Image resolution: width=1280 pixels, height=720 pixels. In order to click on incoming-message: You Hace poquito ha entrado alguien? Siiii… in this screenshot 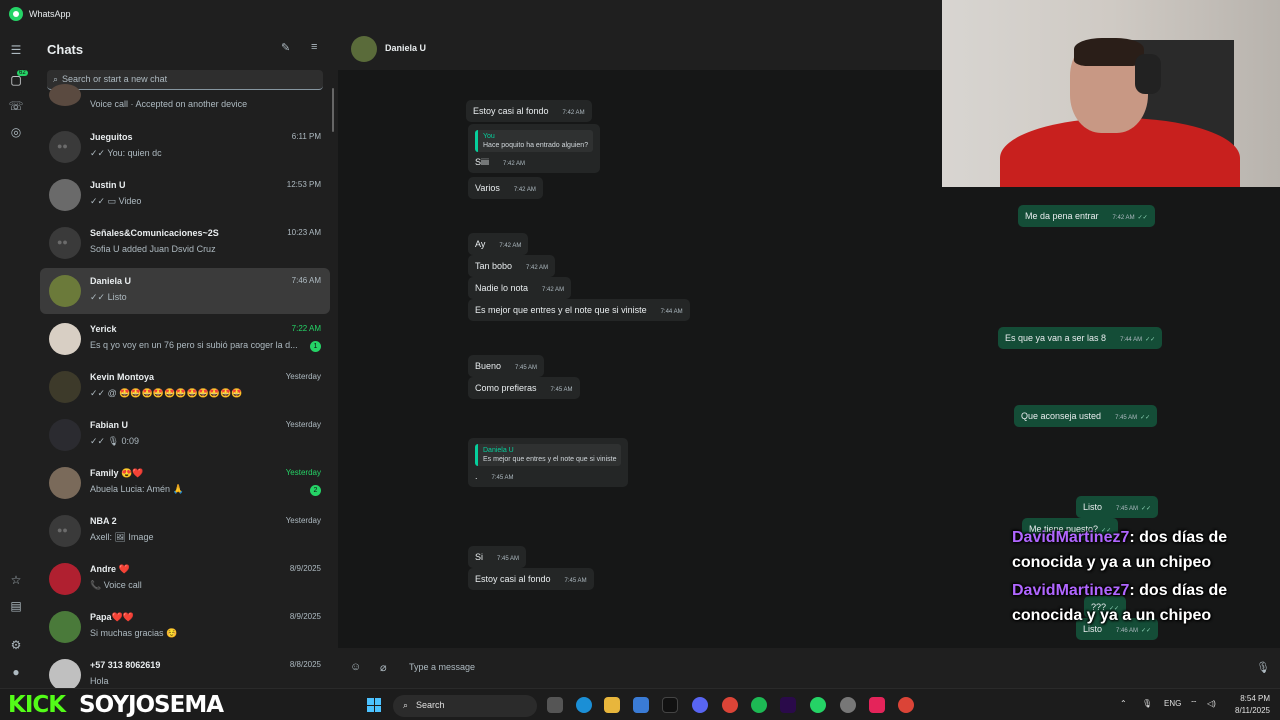, I will do `click(534, 148)`.